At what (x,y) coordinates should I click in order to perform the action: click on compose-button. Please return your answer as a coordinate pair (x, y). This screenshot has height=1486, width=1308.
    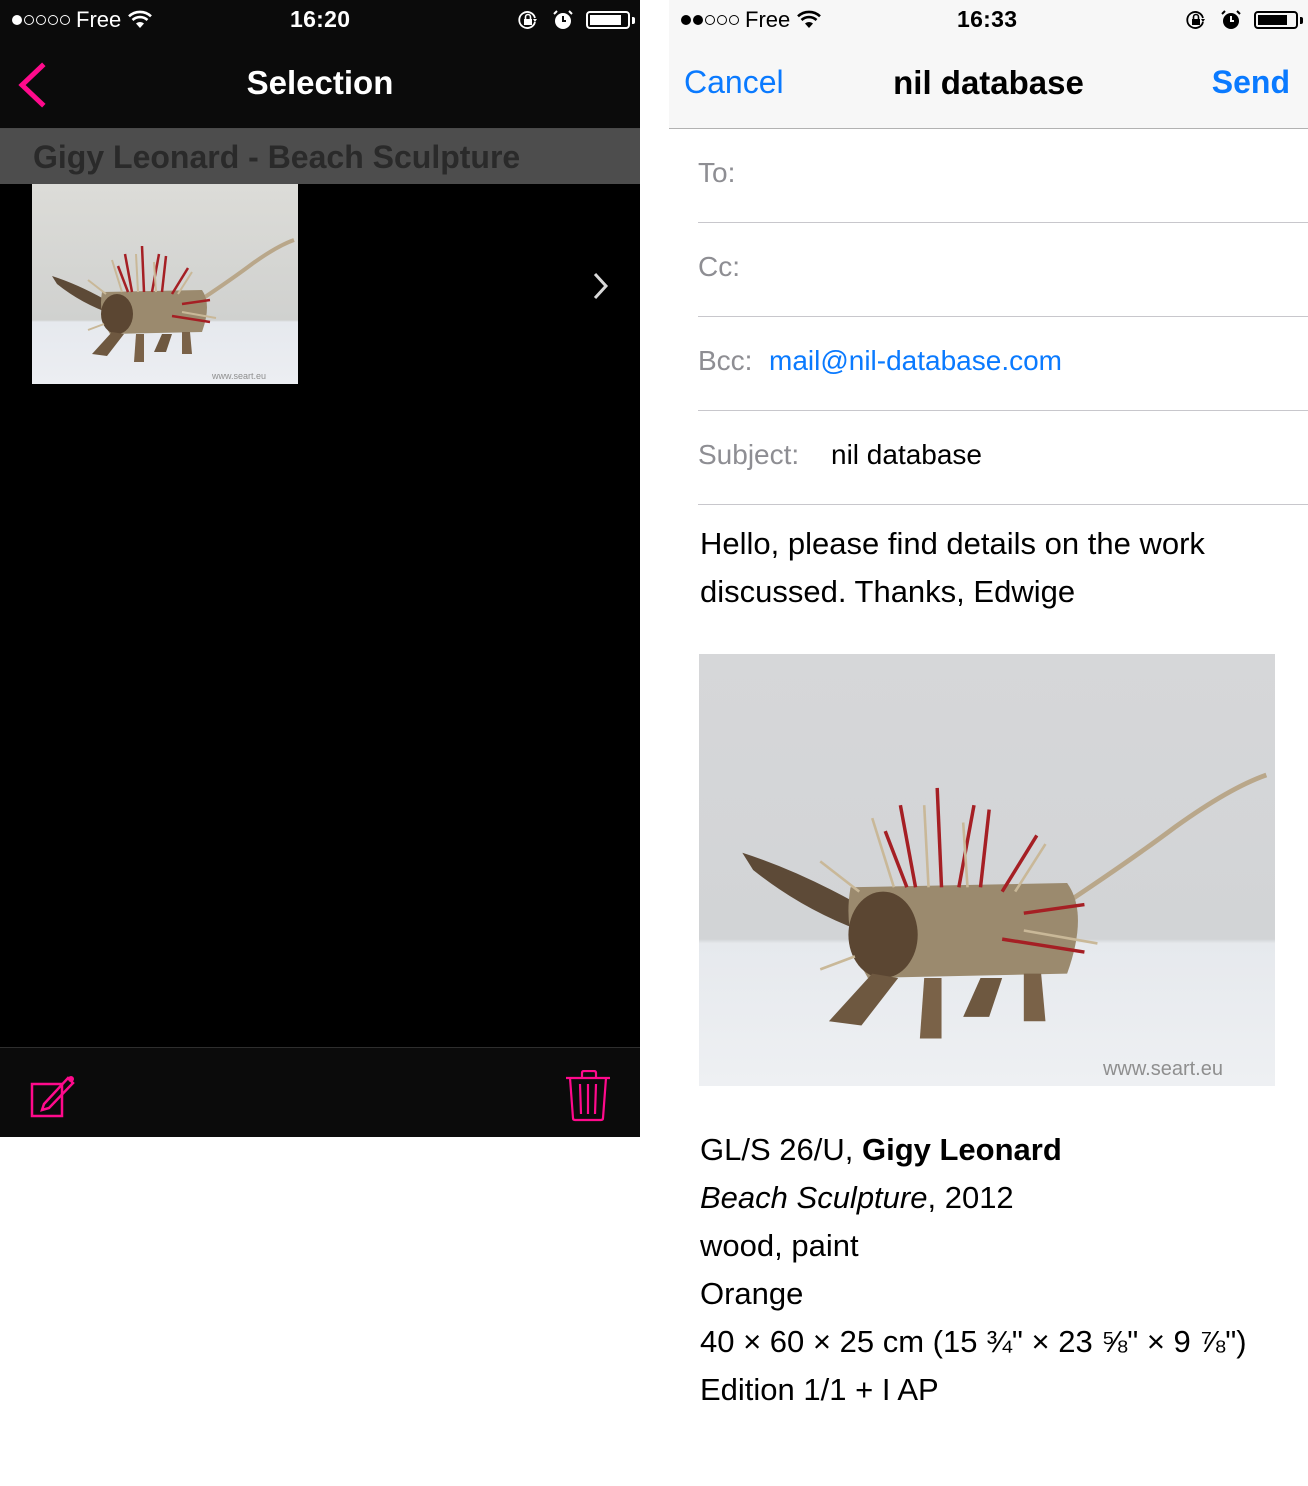
    Looking at the image, I should click on (55, 1096).